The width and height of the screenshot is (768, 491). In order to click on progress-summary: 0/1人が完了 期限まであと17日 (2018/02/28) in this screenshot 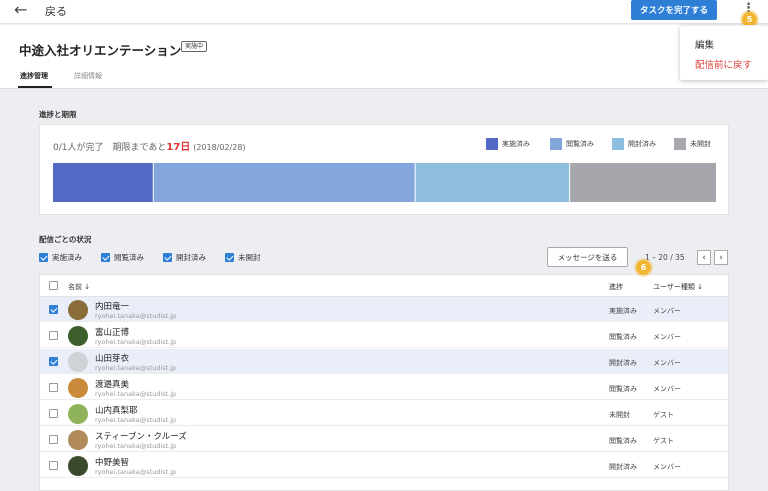, I will do `click(149, 145)`.